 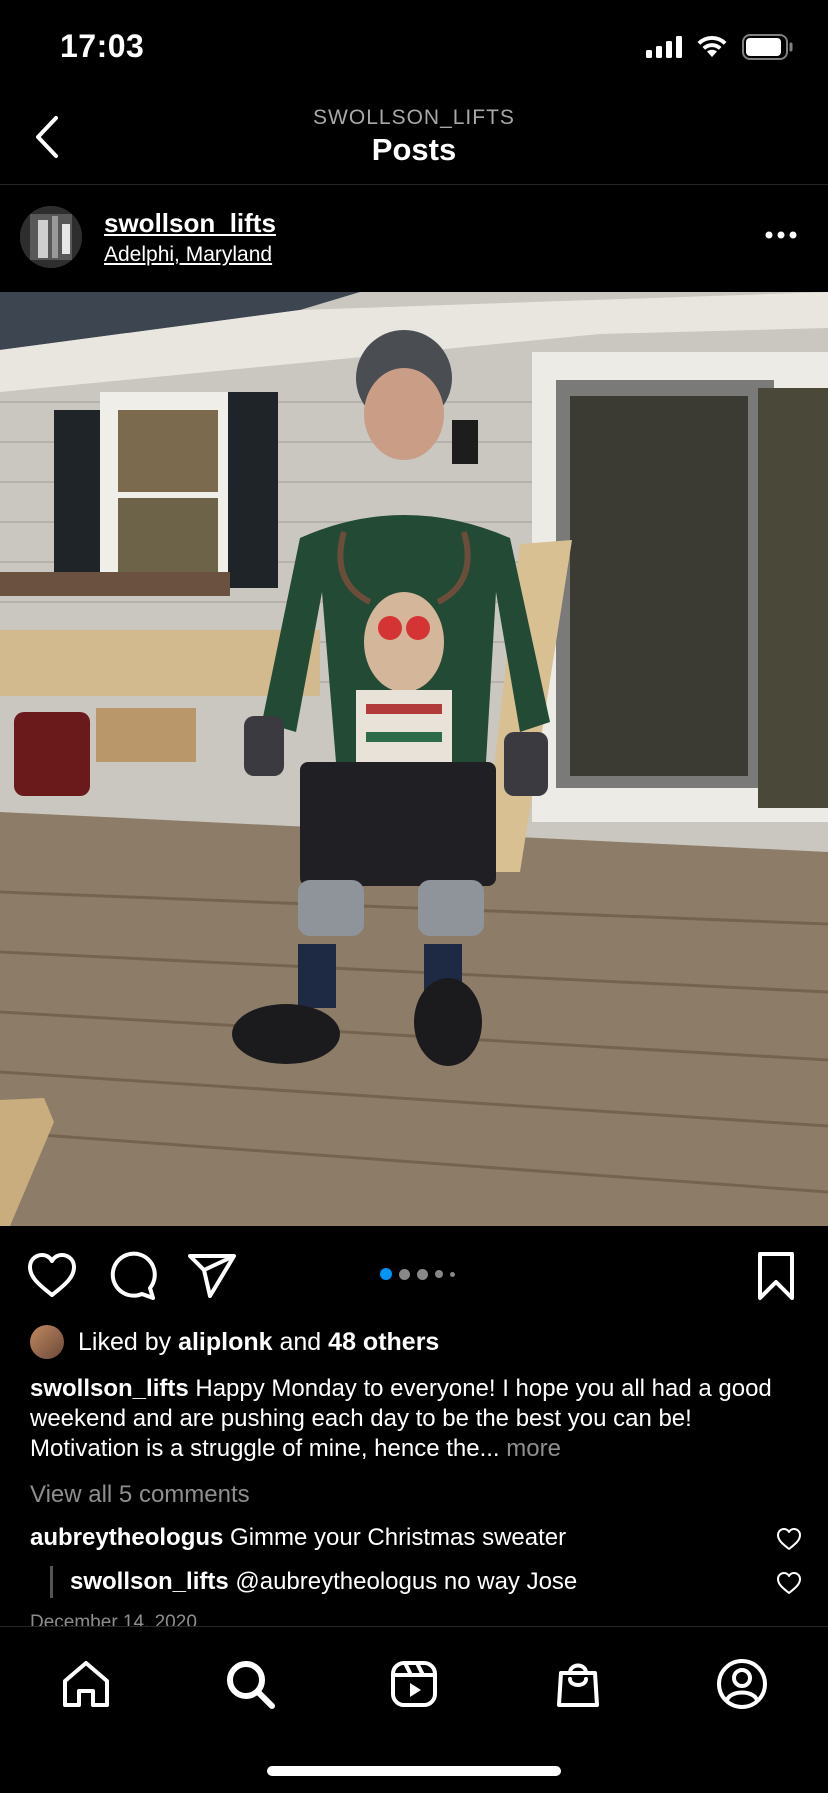 What do you see at coordinates (225, 1342) in the screenshot?
I see `liker-username: aliplonk` at bounding box center [225, 1342].